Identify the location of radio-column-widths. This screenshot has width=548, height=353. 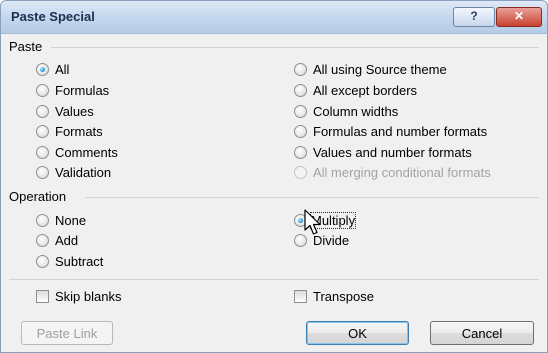
(300, 111).